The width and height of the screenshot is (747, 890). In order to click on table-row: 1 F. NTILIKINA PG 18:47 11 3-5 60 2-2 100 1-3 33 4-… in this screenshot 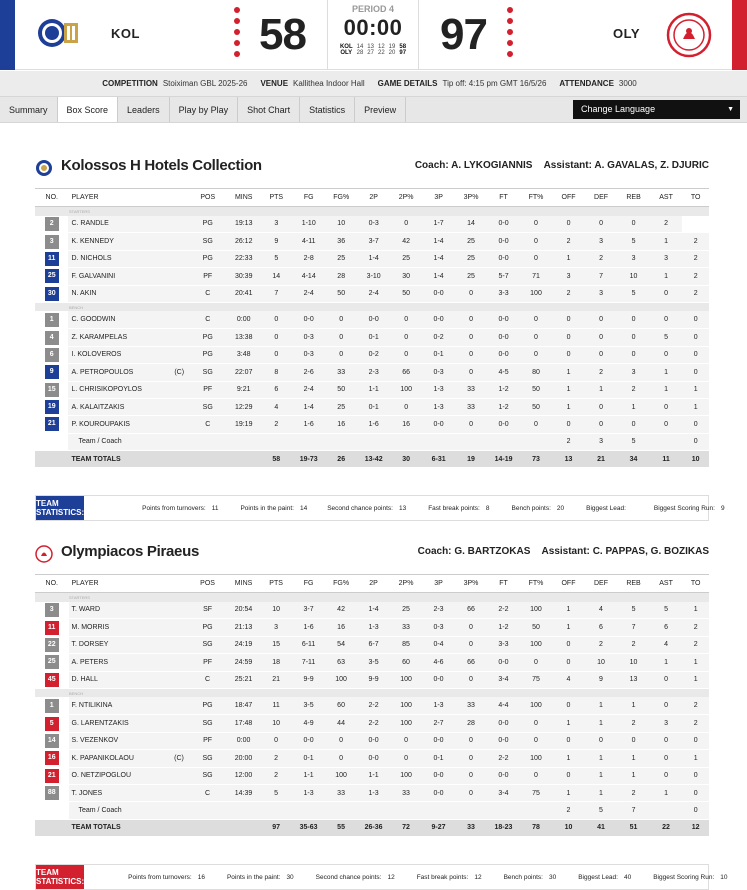, I will do `click(372, 706)`.